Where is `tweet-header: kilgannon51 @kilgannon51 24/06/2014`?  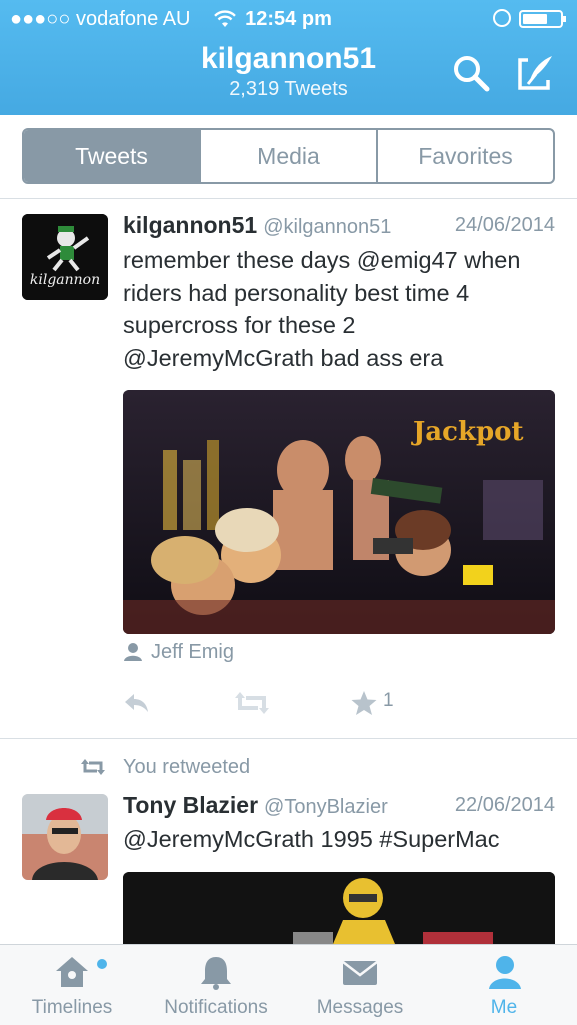
tweet-header: kilgannon51 @kilgannon51 24/06/2014 is located at coordinates (339, 225).